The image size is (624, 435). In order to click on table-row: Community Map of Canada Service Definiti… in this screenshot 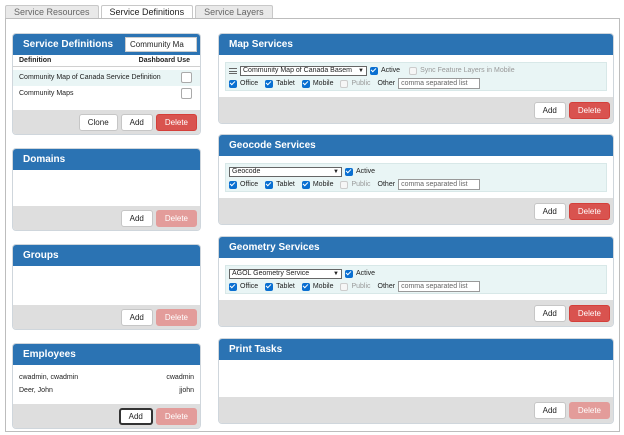, I will do `click(106, 78)`.